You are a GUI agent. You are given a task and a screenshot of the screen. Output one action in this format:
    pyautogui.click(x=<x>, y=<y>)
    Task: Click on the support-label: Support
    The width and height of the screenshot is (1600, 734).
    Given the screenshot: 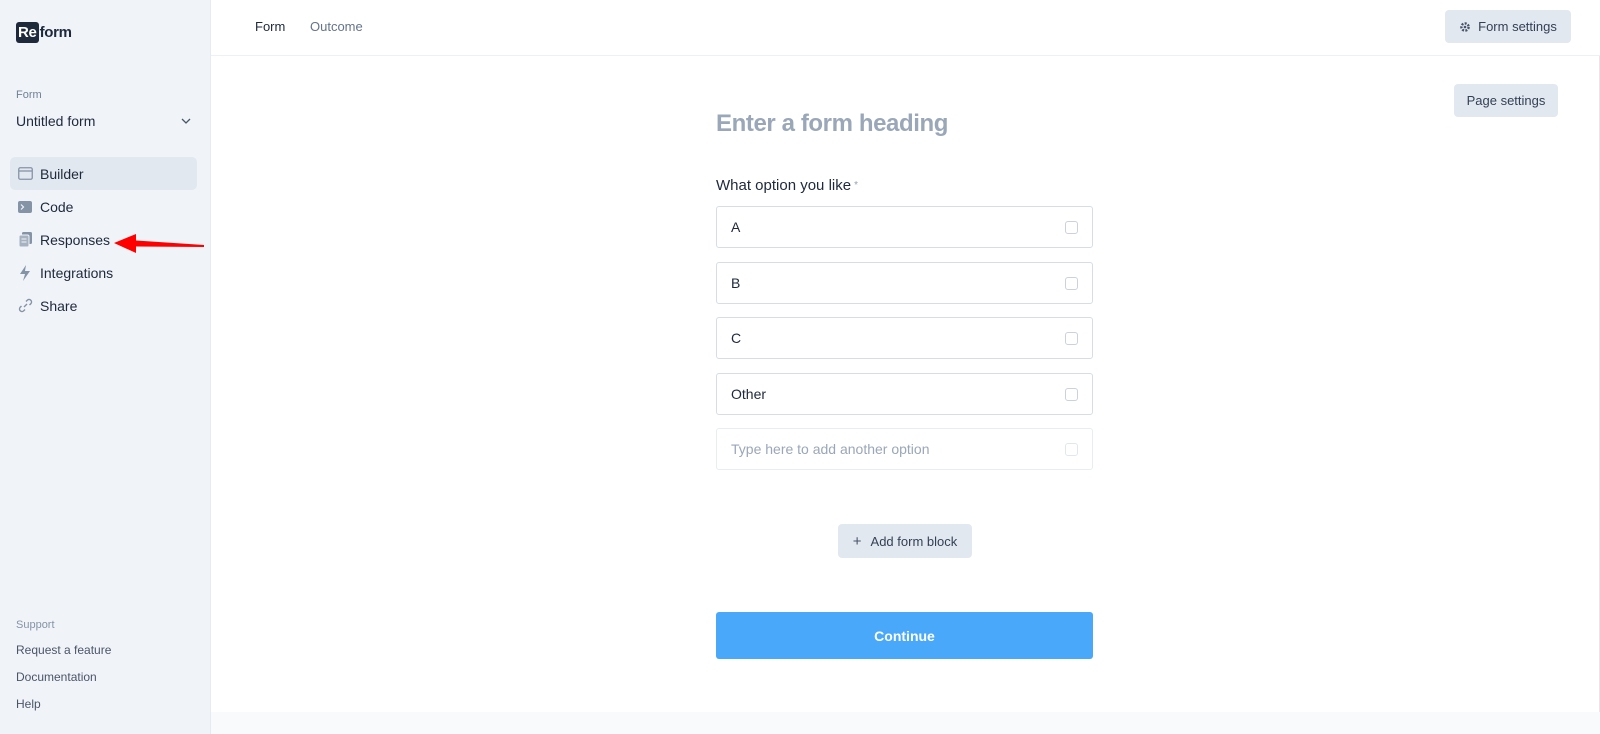 What is the action you would take?
    pyautogui.click(x=35, y=625)
    